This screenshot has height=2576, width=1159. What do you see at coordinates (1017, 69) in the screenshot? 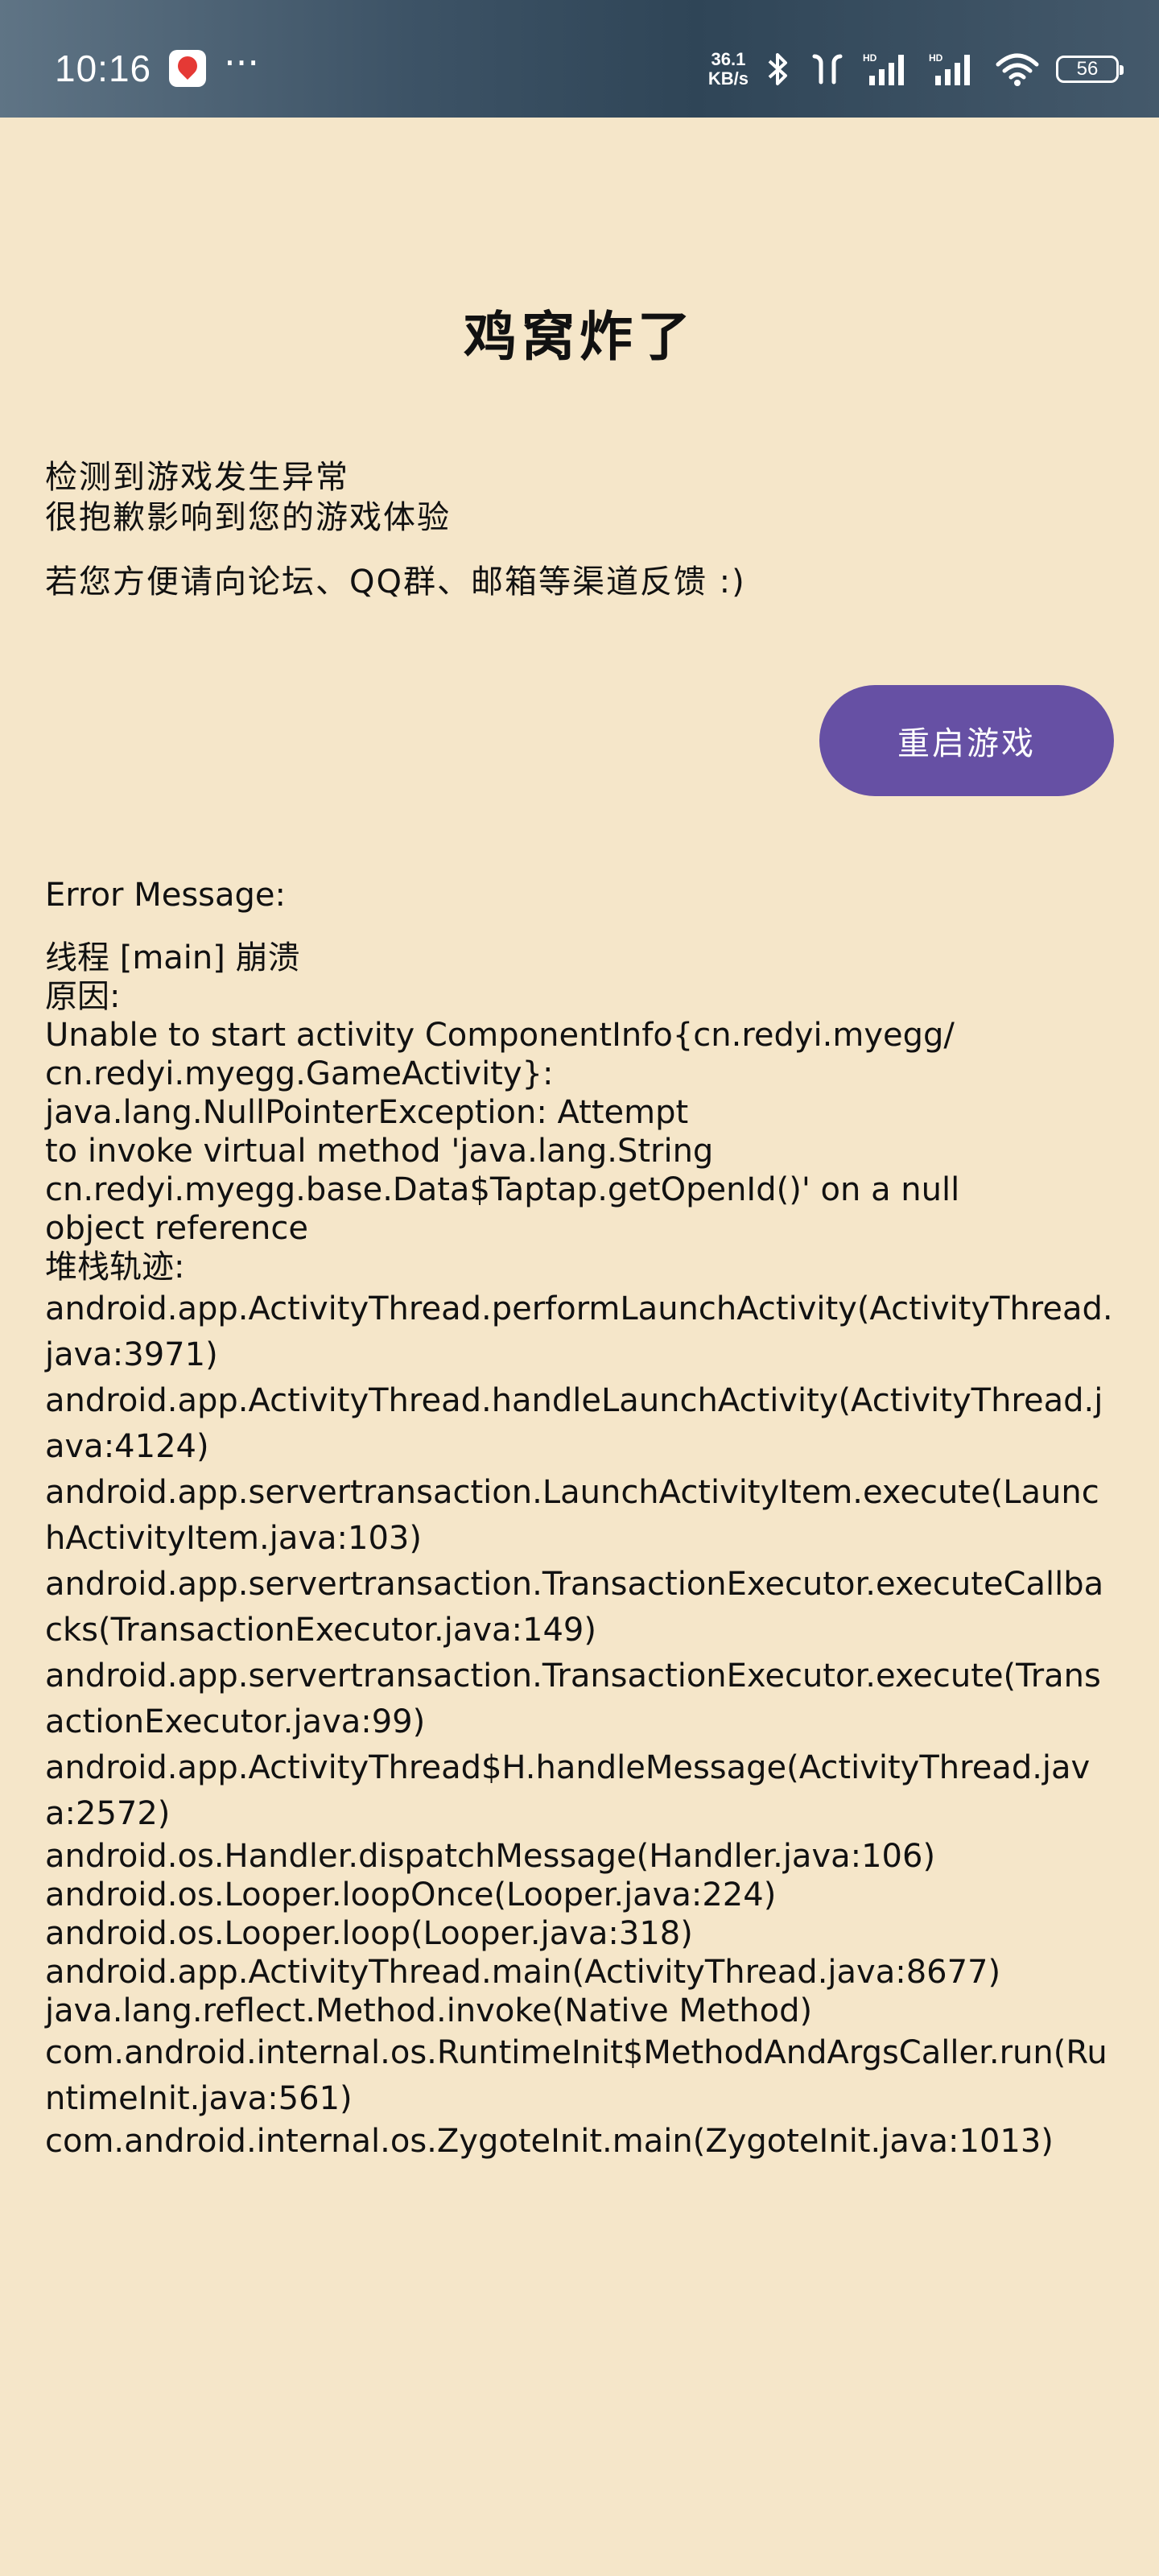
I see `wifi-icon` at bounding box center [1017, 69].